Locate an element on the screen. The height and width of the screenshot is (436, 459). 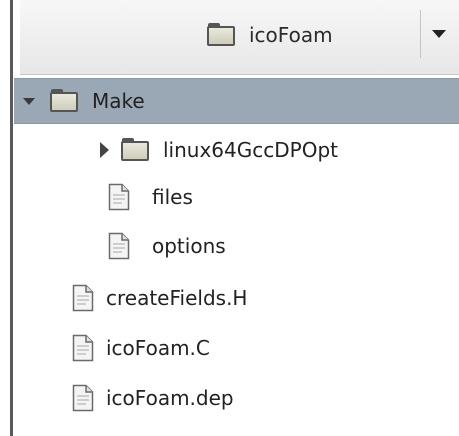
tree-item-label: files is located at coordinates (172, 197).